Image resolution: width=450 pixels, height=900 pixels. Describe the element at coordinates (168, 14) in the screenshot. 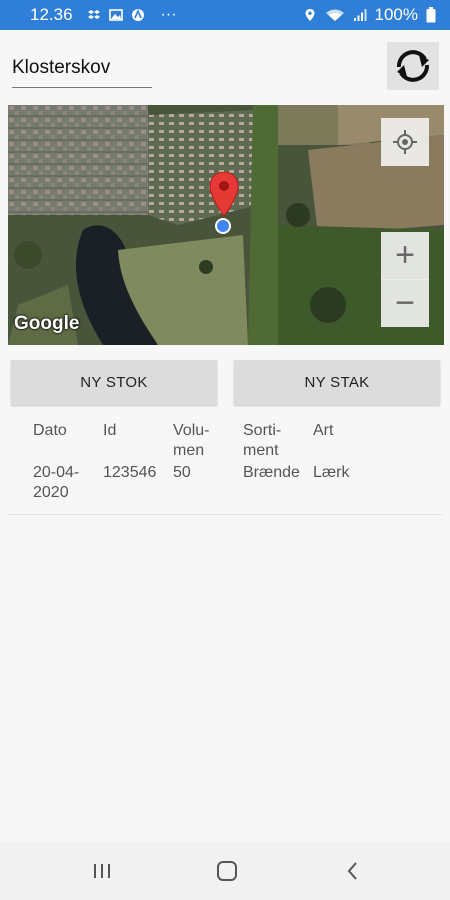

I see `status-overflow-dots: ···` at that location.